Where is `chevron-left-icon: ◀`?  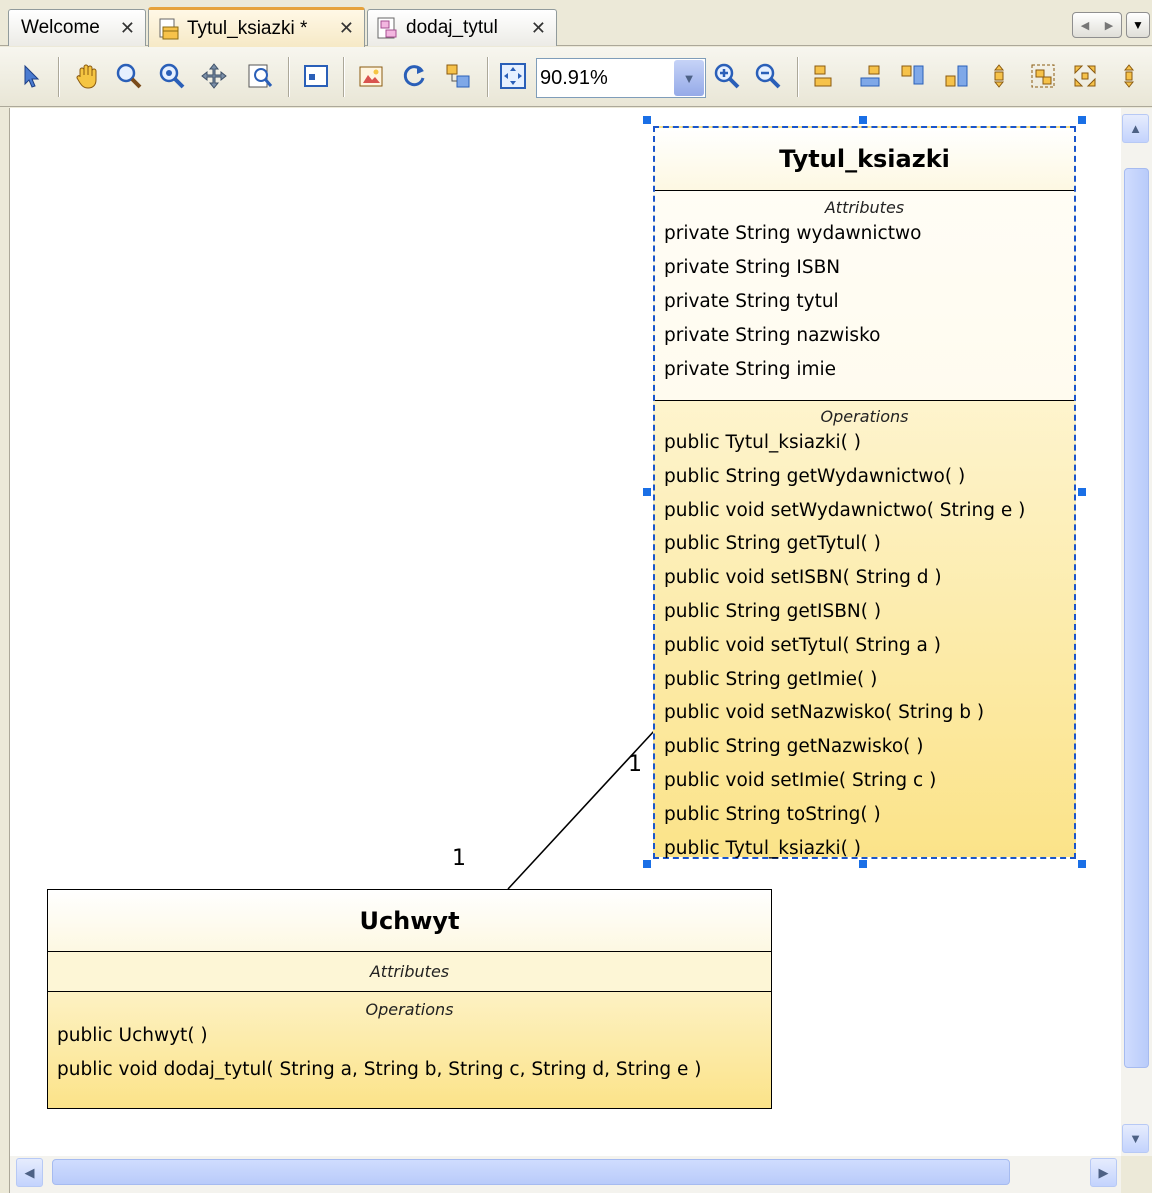 chevron-left-icon: ◀ is located at coordinates (29, 1172).